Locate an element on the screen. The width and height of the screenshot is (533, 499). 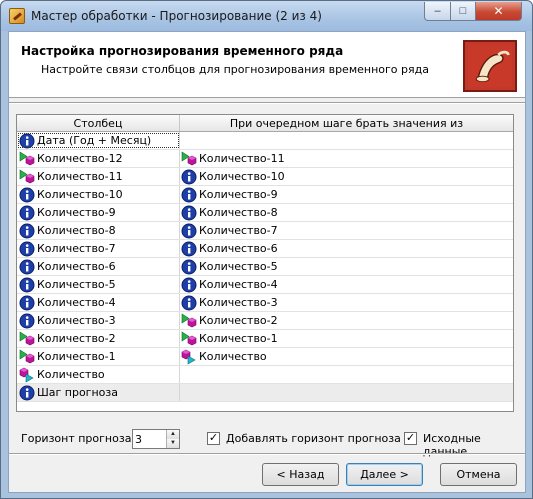
source-cell: Количество-3 is located at coordinates (346, 302).